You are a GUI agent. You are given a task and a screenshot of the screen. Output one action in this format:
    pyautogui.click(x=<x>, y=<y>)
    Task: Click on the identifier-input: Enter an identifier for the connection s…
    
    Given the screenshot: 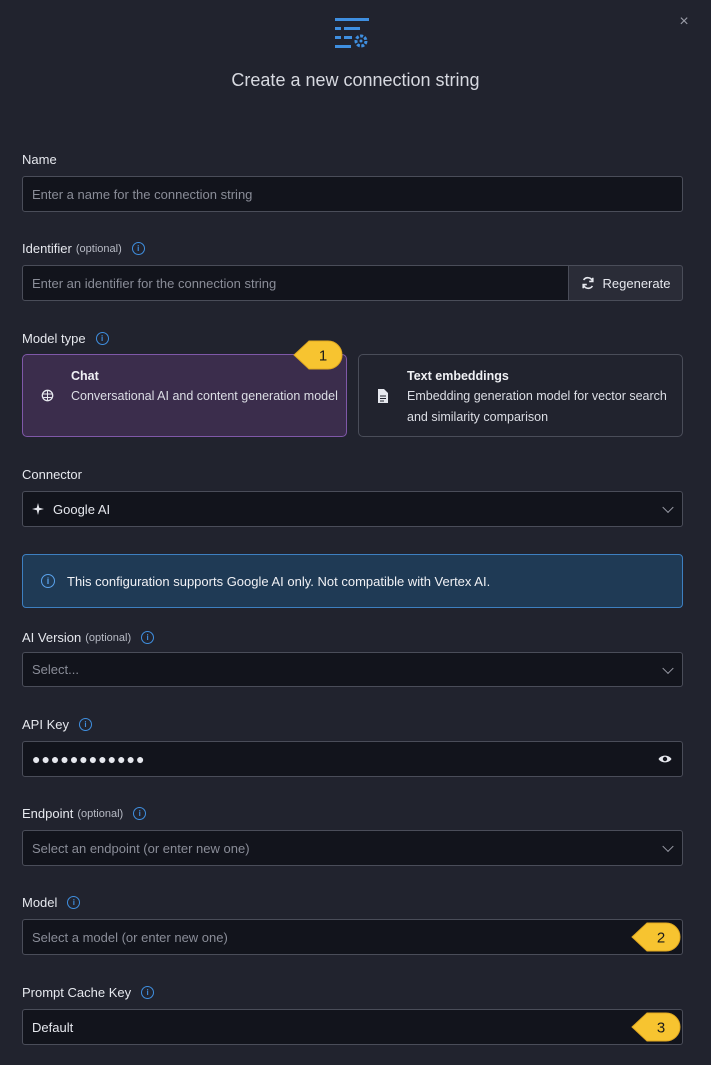 What is the action you would take?
    pyautogui.click(x=295, y=283)
    